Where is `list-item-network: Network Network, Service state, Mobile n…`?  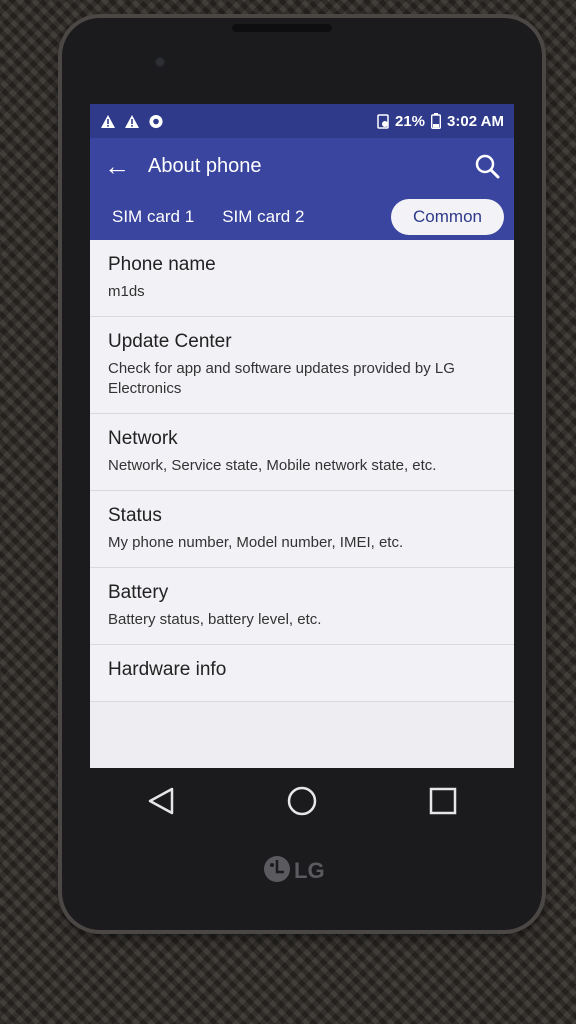 list-item-network: Network Network, Service state, Mobile n… is located at coordinates (302, 452).